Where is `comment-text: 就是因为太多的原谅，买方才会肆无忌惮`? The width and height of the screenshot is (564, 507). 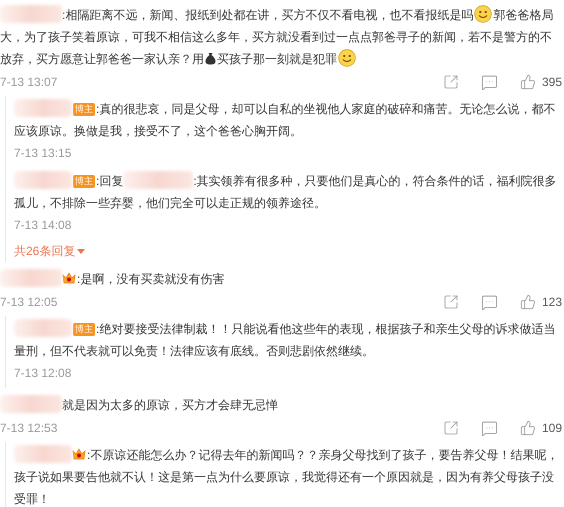
comment-text: 就是因为太多的原谅，买方才会肆无忌惮 is located at coordinates (170, 405).